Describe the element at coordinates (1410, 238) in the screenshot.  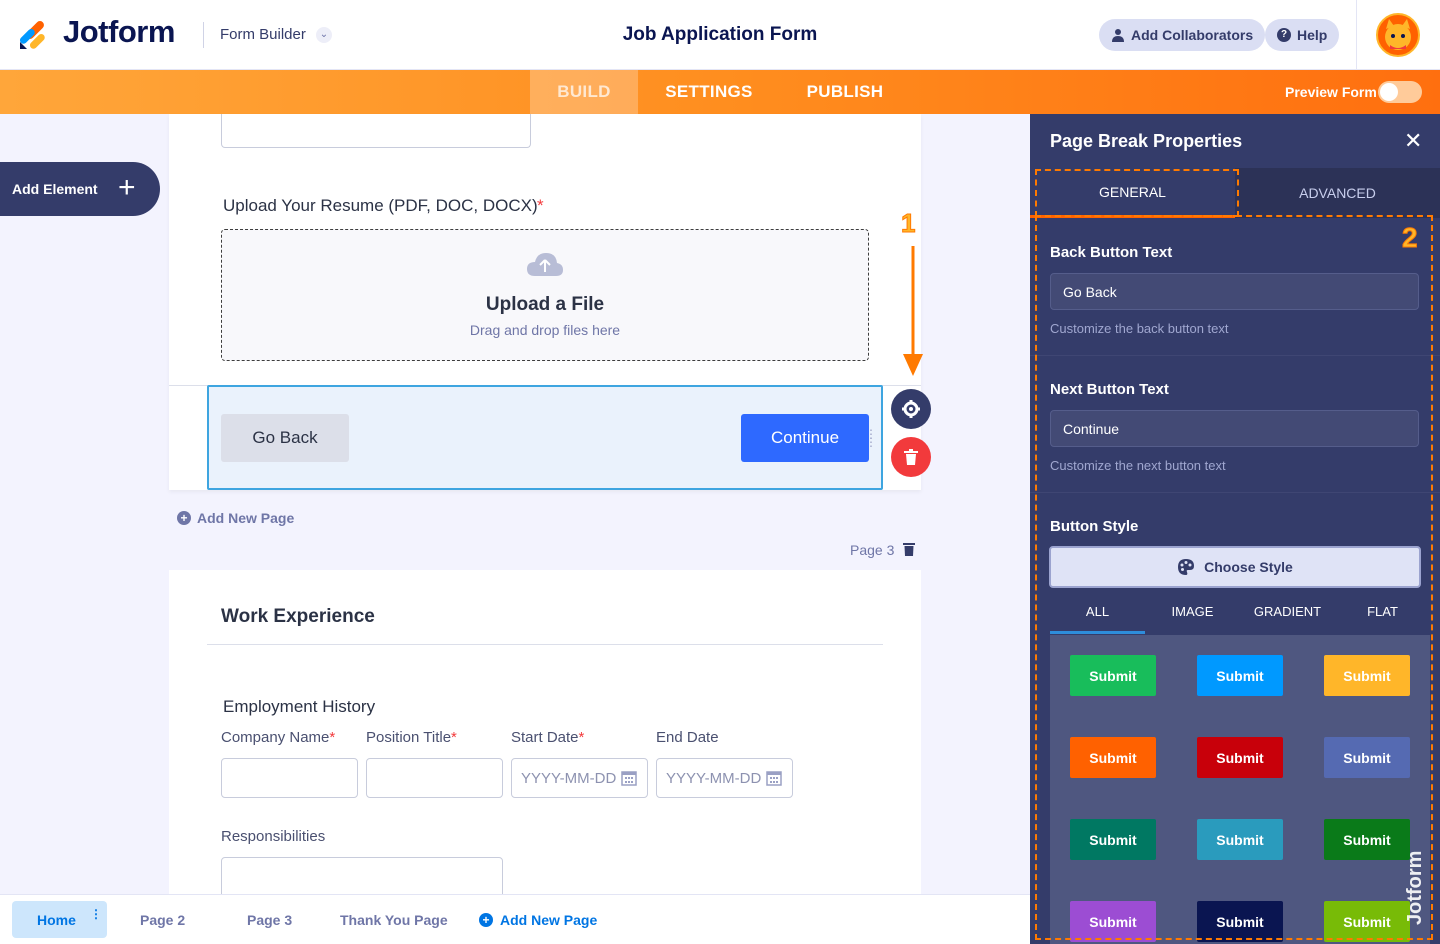
I see `annotation-number-2: 2` at that location.